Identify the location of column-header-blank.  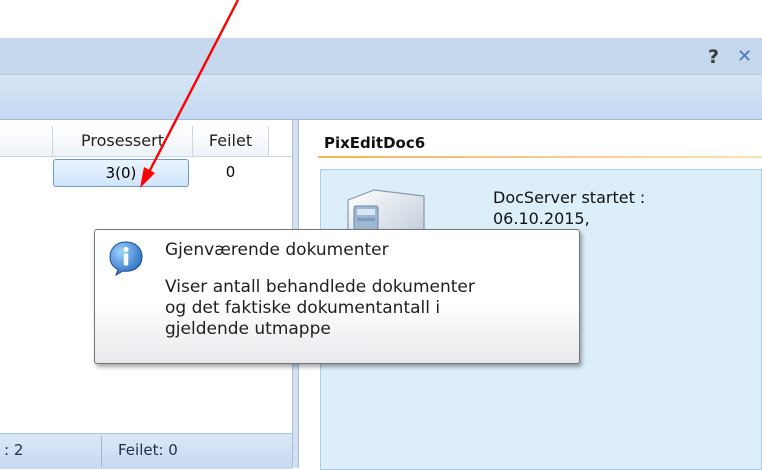
(26, 141).